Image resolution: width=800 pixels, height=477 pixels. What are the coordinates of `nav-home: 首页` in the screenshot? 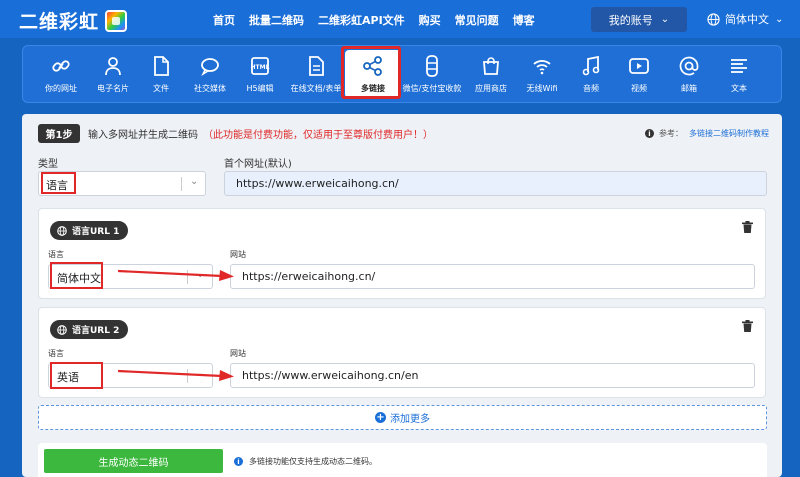 It's located at (224, 20).